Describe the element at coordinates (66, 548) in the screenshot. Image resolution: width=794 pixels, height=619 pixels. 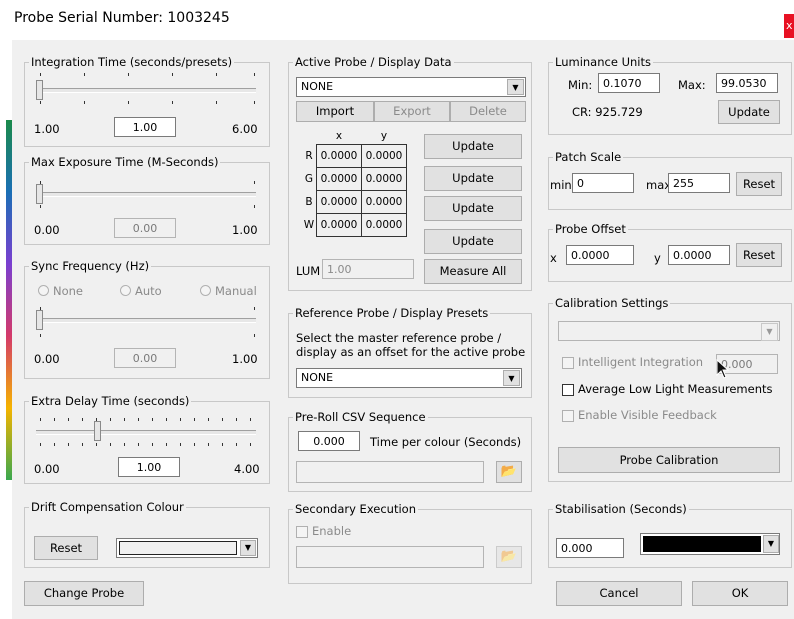
I see `drift-reset-button: Reset` at that location.